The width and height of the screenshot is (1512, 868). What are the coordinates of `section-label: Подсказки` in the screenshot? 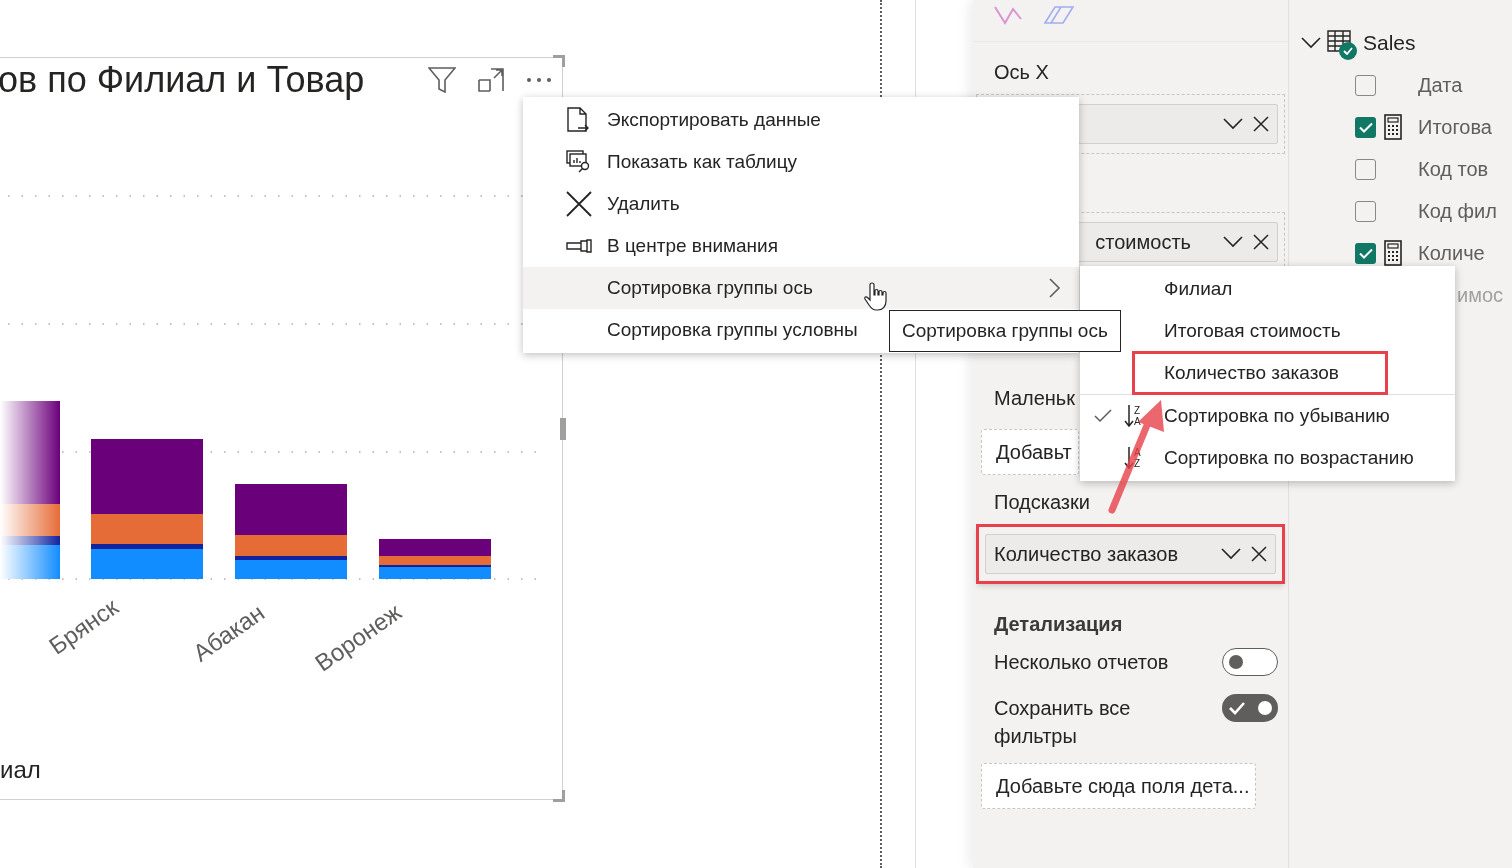 It's located at (1042, 502).